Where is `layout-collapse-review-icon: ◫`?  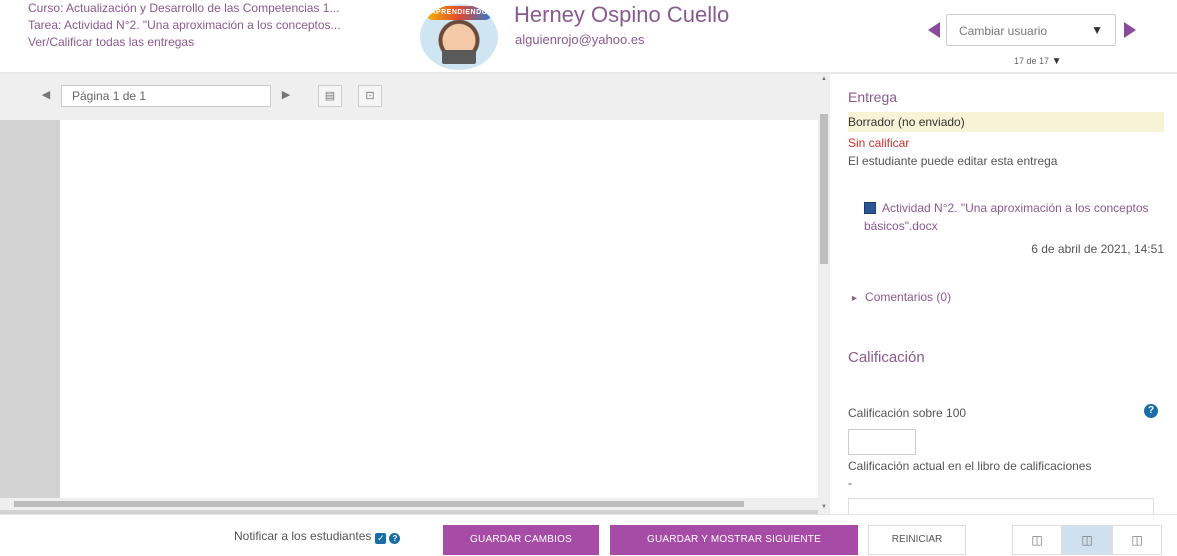 layout-collapse-review-icon: ◫ is located at coordinates (1137, 540).